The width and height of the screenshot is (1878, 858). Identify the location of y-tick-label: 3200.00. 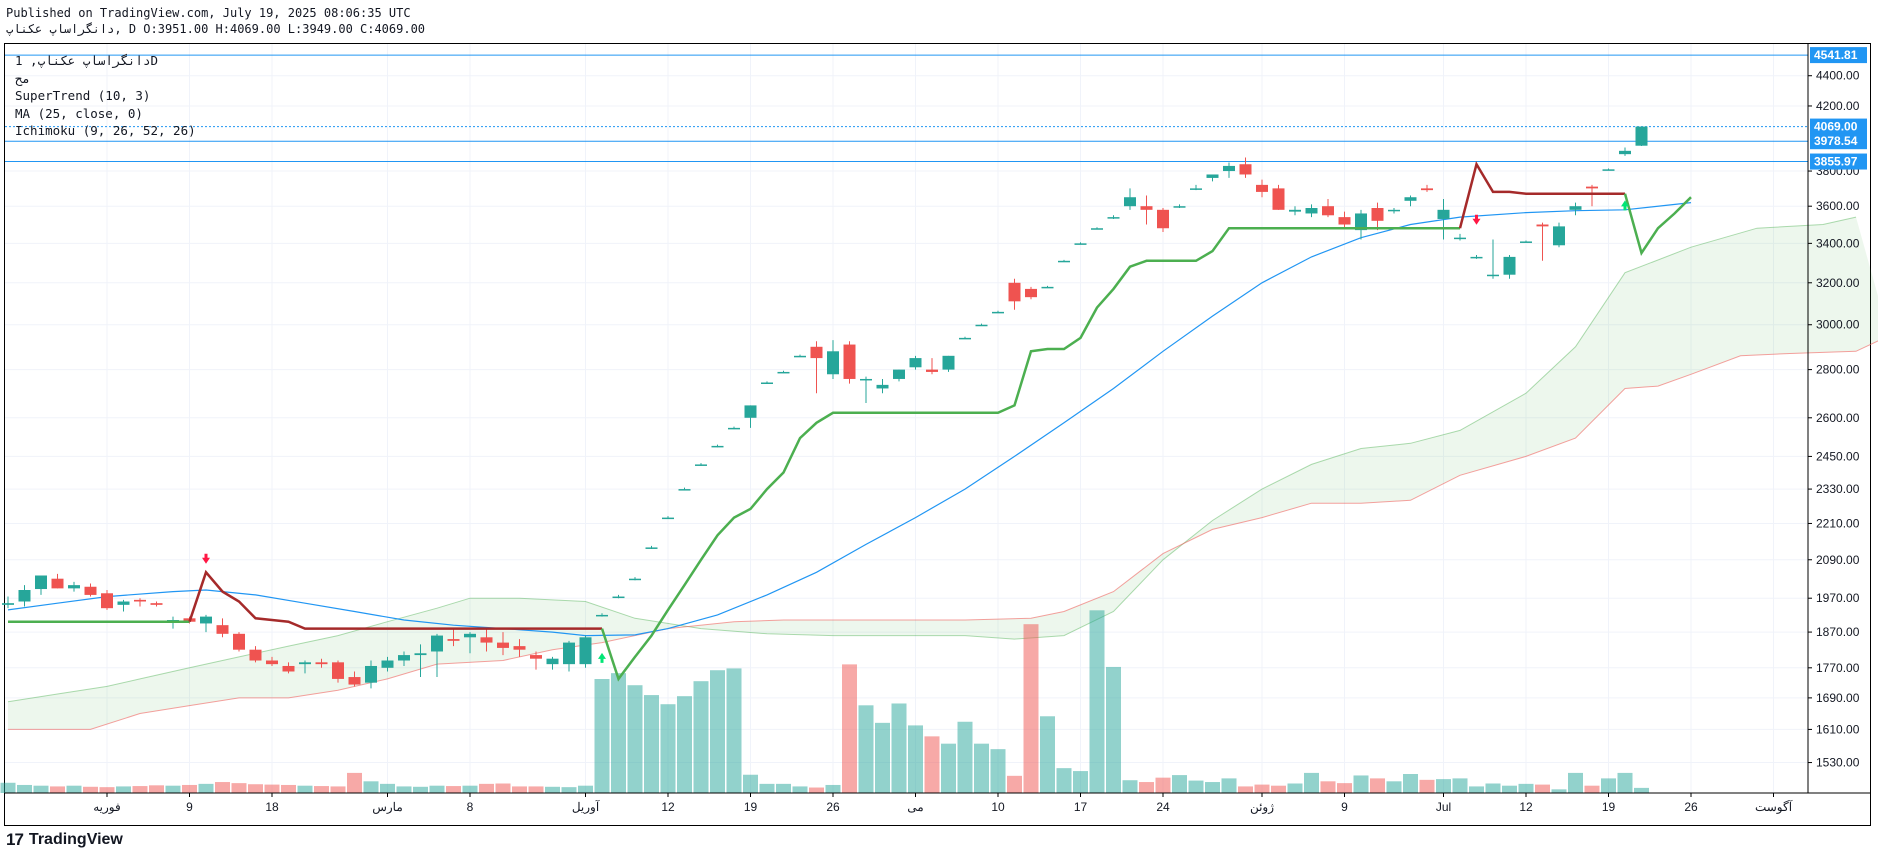
(1838, 283).